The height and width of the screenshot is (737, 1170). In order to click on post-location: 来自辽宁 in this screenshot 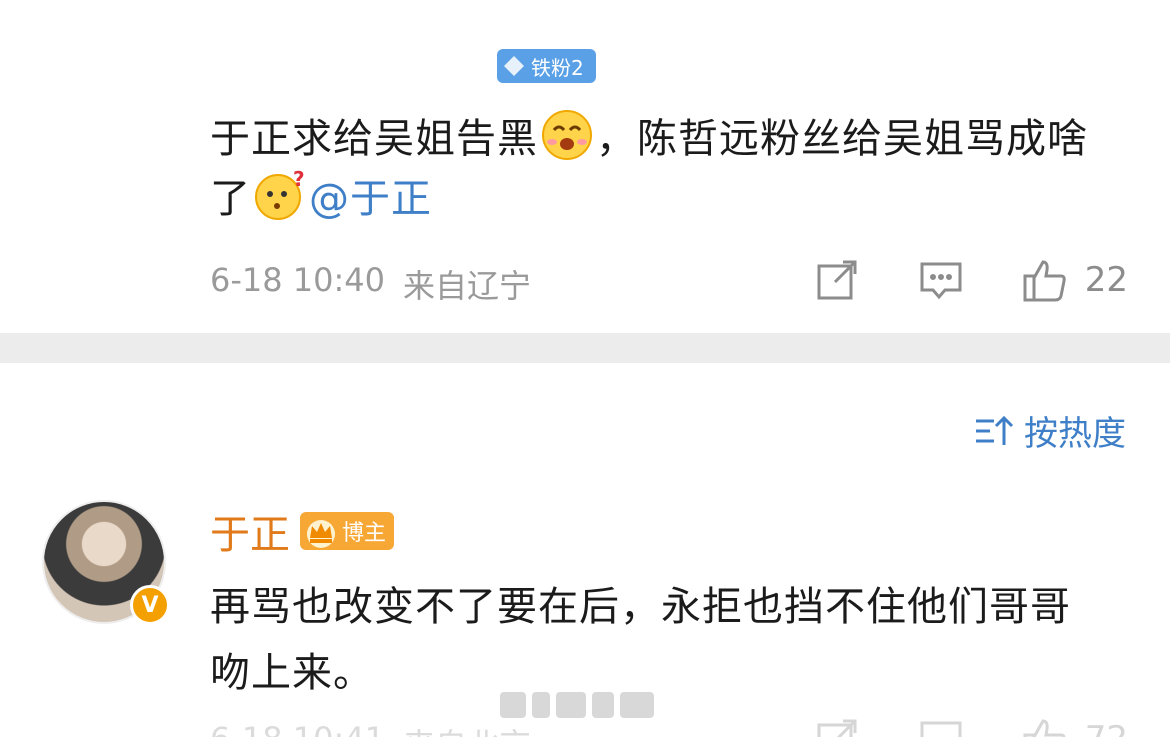, I will do `click(467, 286)`.